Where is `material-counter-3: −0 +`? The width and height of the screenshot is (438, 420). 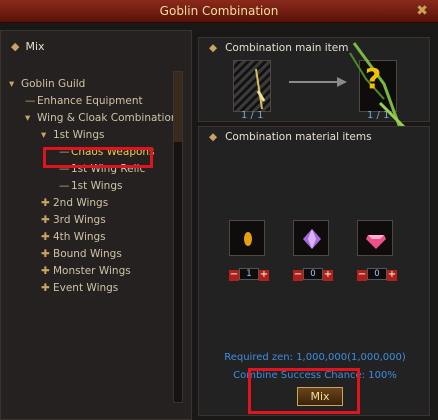
material-counter-3: −0 + is located at coordinates (377, 274).